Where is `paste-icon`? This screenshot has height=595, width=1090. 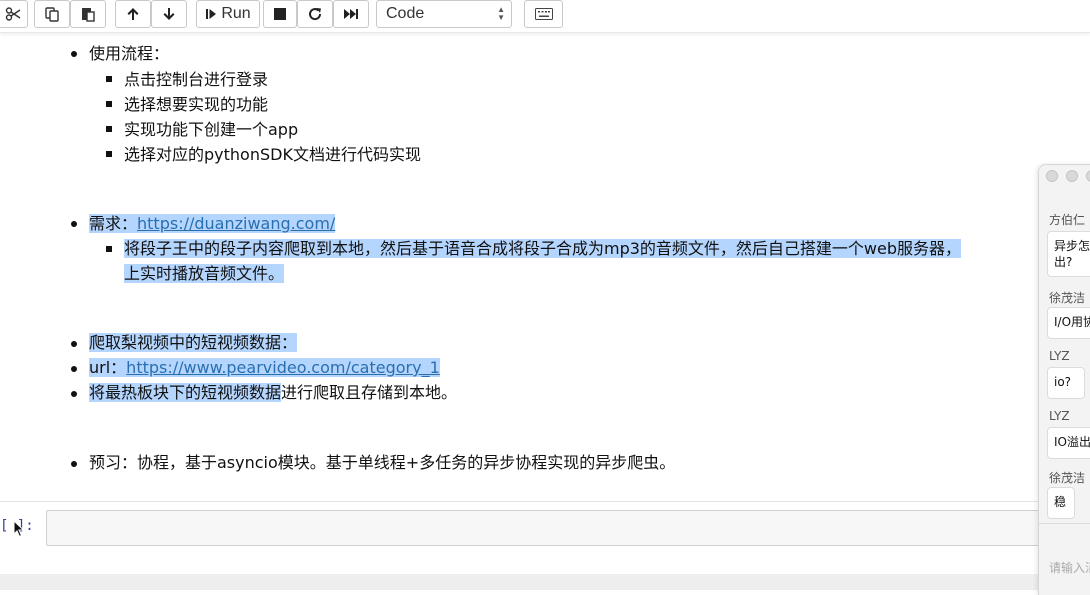 paste-icon is located at coordinates (88, 15).